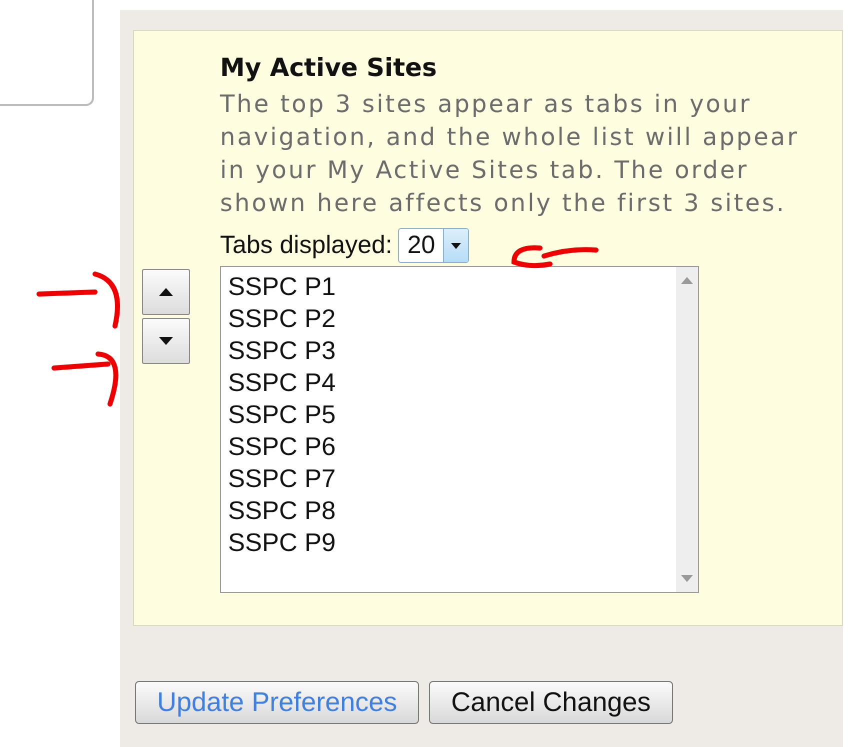 The width and height of the screenshot is (853, 747). I want to click on site-list-item: SSPC P2, so click(452, 319).